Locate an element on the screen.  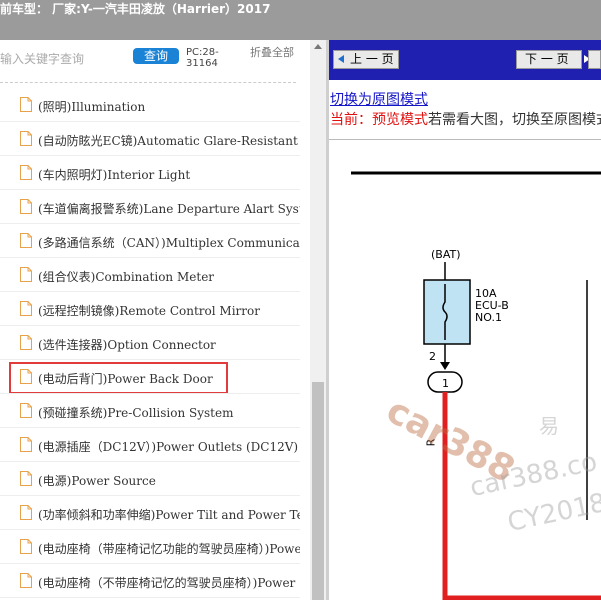
next-page-button: 下 一 页 is located at coordinates (553, 59).